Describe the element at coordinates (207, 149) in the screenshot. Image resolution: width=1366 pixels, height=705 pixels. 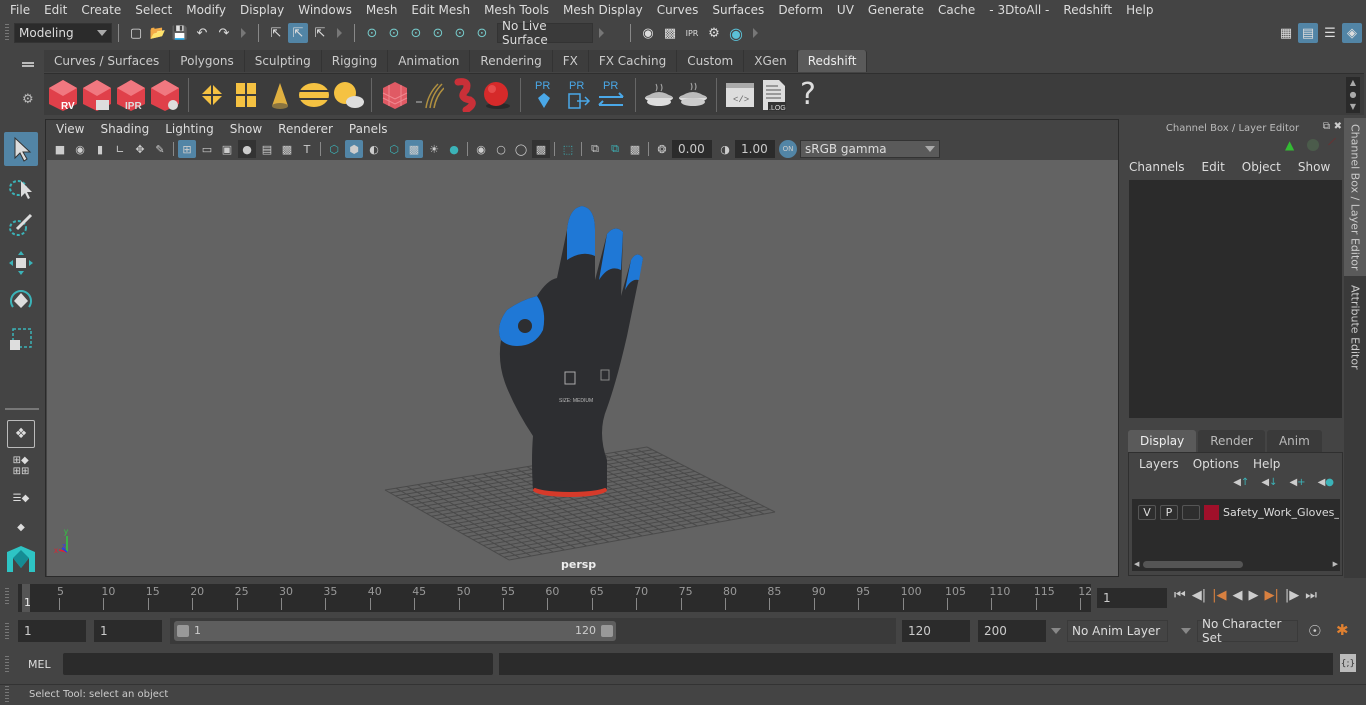
I see `film-gate-icon: ▭` at that location.